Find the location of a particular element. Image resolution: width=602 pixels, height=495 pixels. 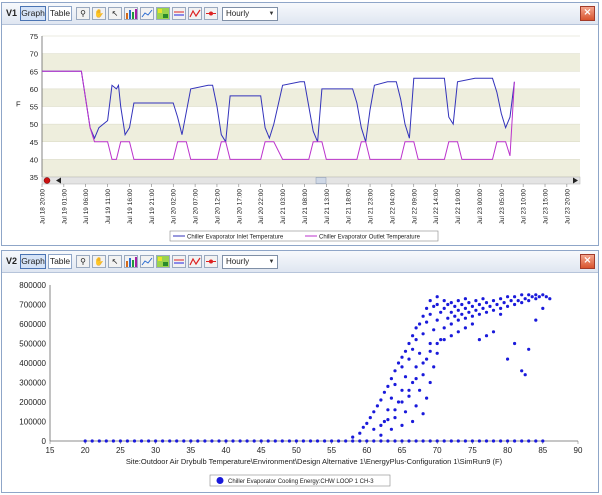

x-tick-label: 40 is located at coordinates (226, 450).